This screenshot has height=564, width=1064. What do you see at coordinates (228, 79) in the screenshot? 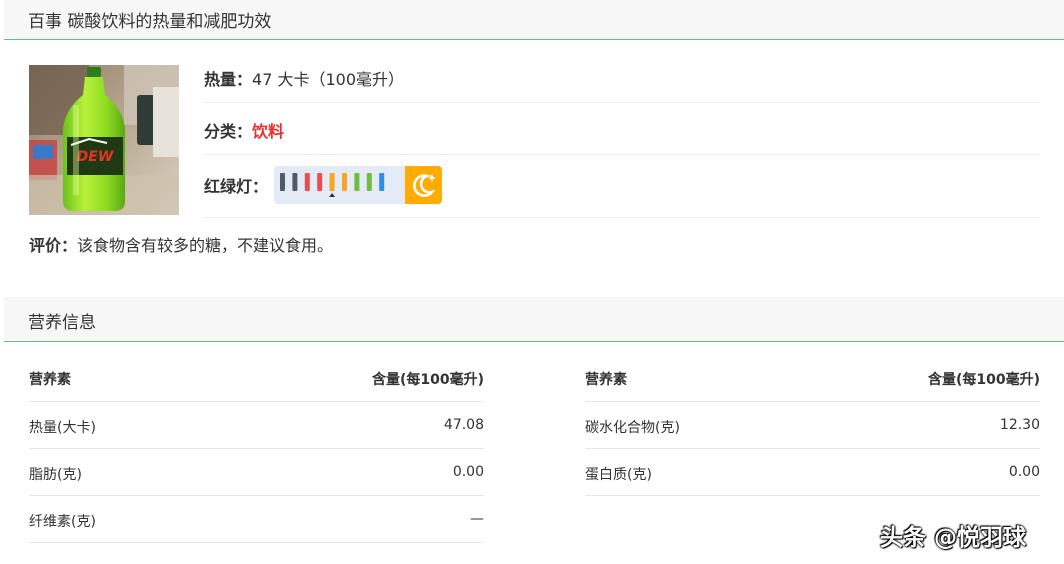
I see `calories-label: 热量：` at bounding box center [228, 79].